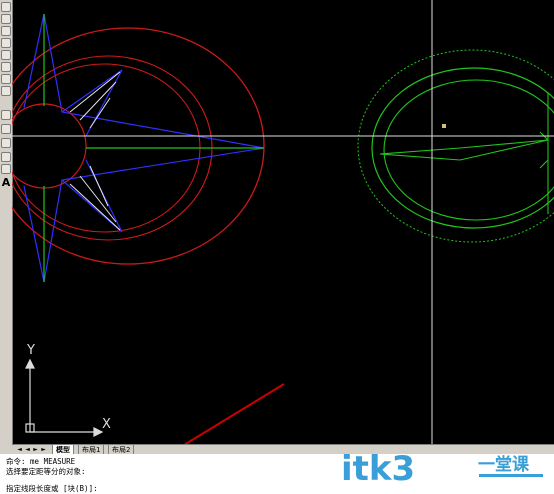 This screenshot has height=494, width=554. Describe the element at coordinates (43, 449) in the screenshot. I see `last-tab-icon: ►` at that location.